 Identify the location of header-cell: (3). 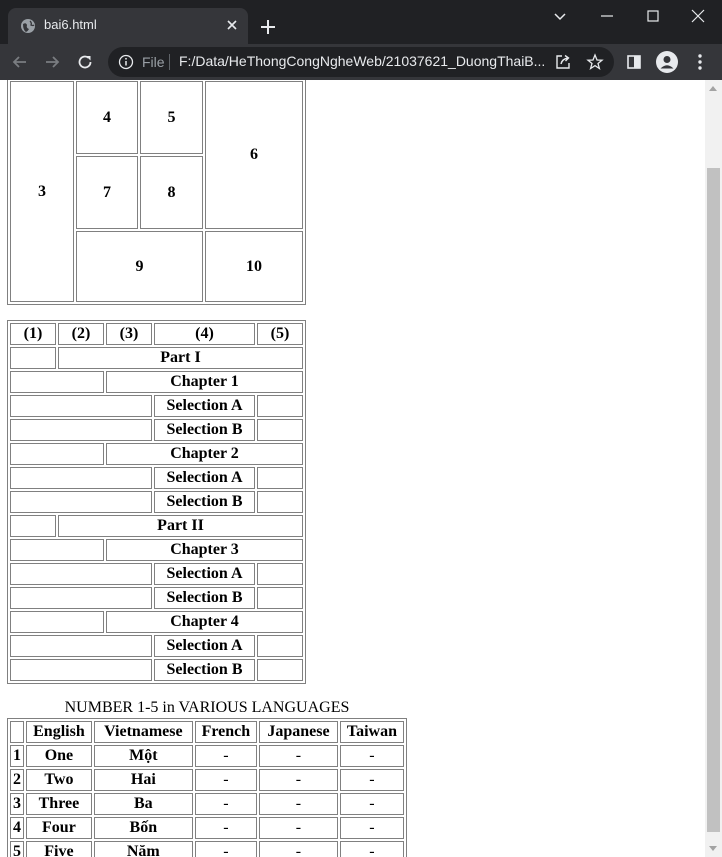
(129, 334).